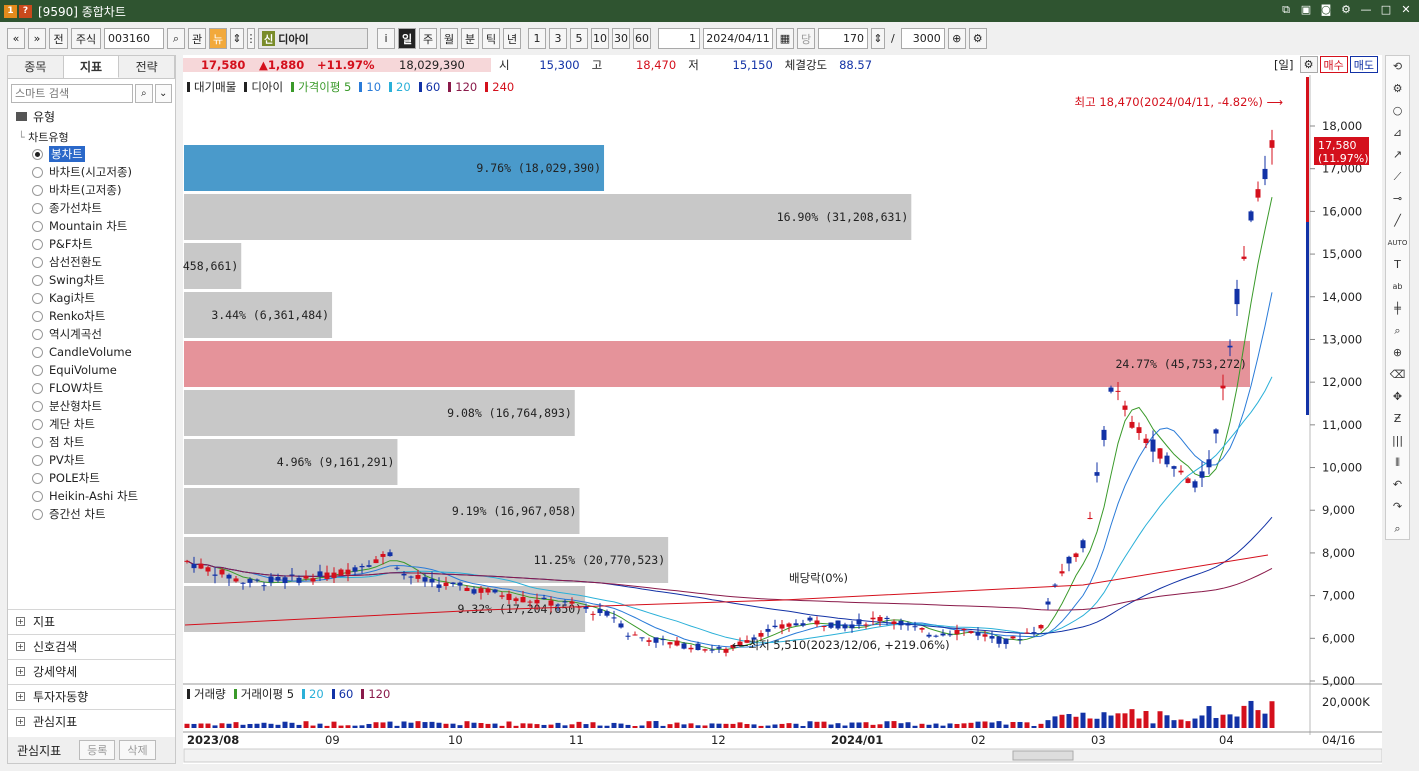 This screenshot has width=1419, height=771. Describe the element at coordinates (25, 11) in the screenshot. I see `help-icon: ?` at that location.